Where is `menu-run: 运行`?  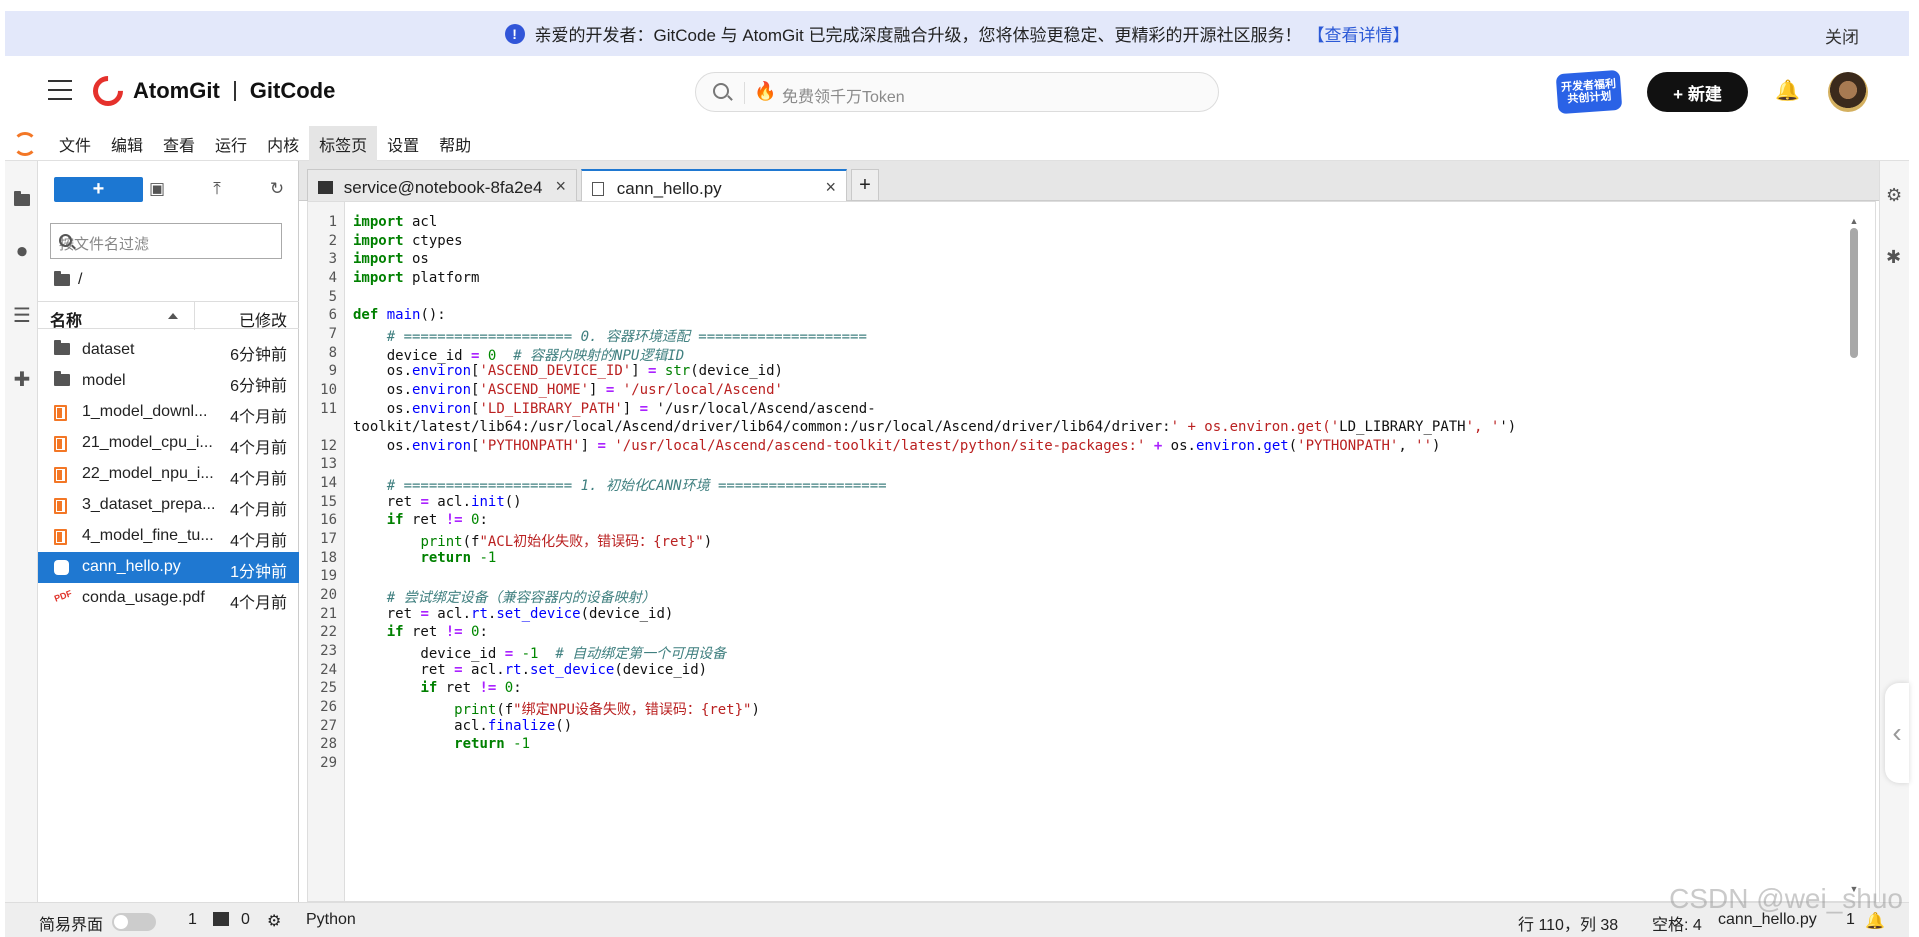 menu-run: 运行 is located at coordinates (231, 144).